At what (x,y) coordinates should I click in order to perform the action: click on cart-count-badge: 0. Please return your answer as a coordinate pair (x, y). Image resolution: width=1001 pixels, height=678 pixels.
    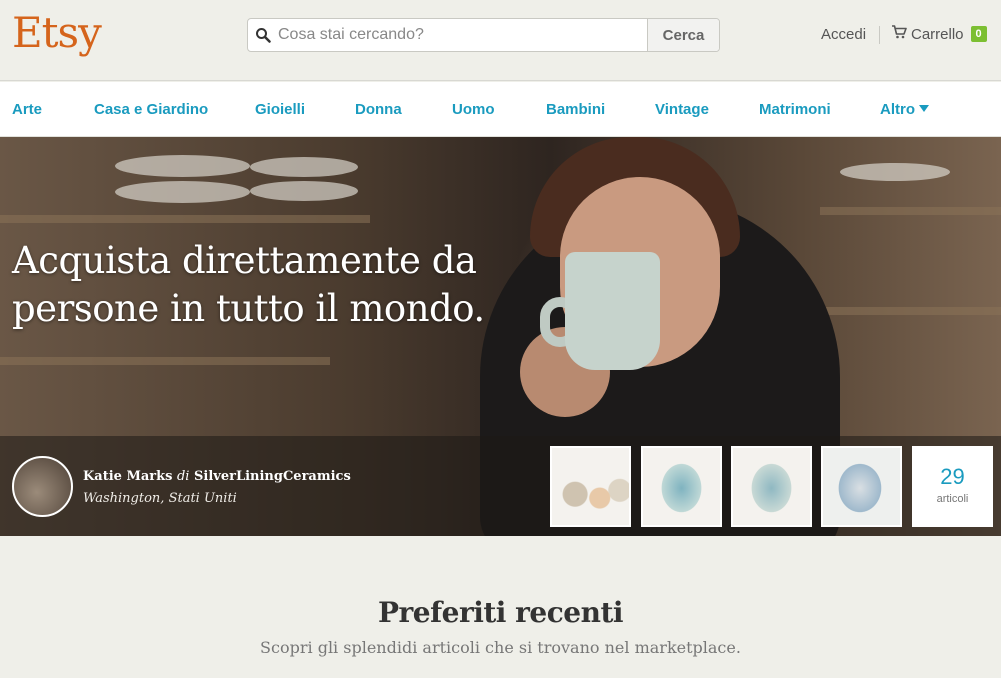
    Looking at the image, I should click on (978, 34).